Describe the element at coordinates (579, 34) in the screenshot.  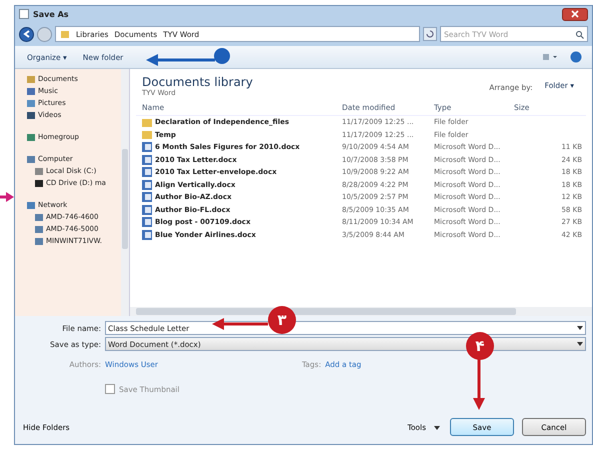
I see `search-icon` at that location.